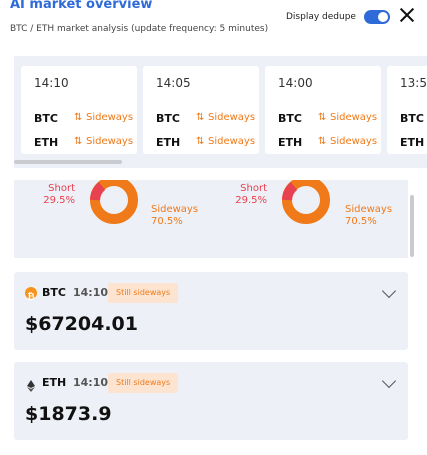  I want to click on page-title: AI market overview, so click(81, 6).